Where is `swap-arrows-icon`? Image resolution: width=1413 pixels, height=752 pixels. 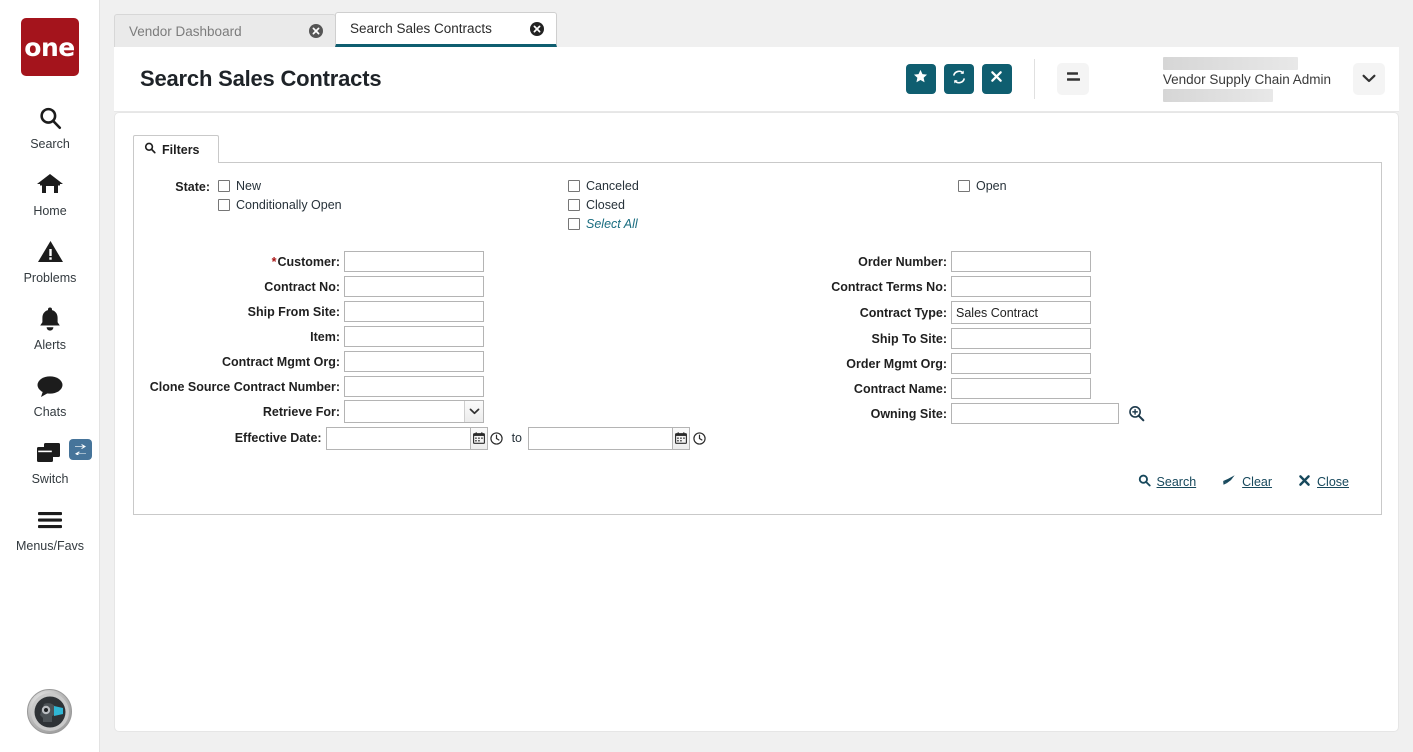 swap-arrows-icon is located at coordinates (80, 449).